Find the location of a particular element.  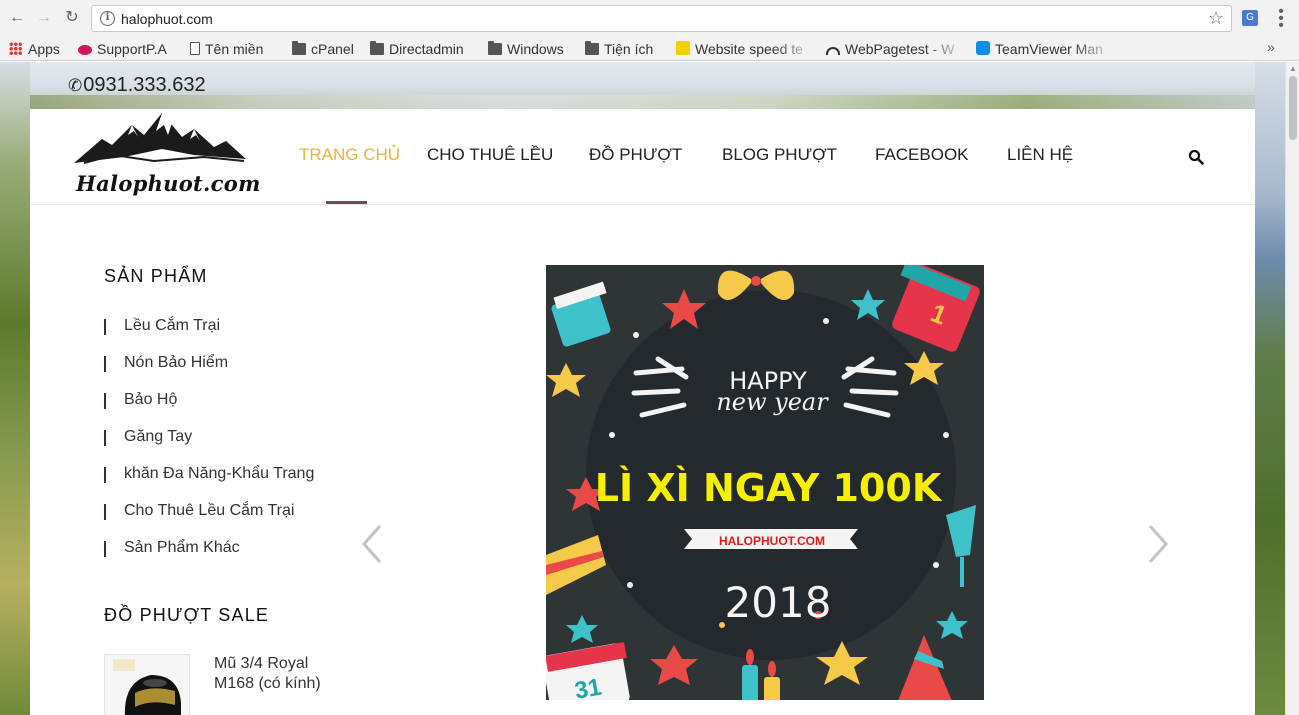

category-khan-da-nang: khăn Đa Năng-Khẩu Trang is located at coordinates (209, 481).